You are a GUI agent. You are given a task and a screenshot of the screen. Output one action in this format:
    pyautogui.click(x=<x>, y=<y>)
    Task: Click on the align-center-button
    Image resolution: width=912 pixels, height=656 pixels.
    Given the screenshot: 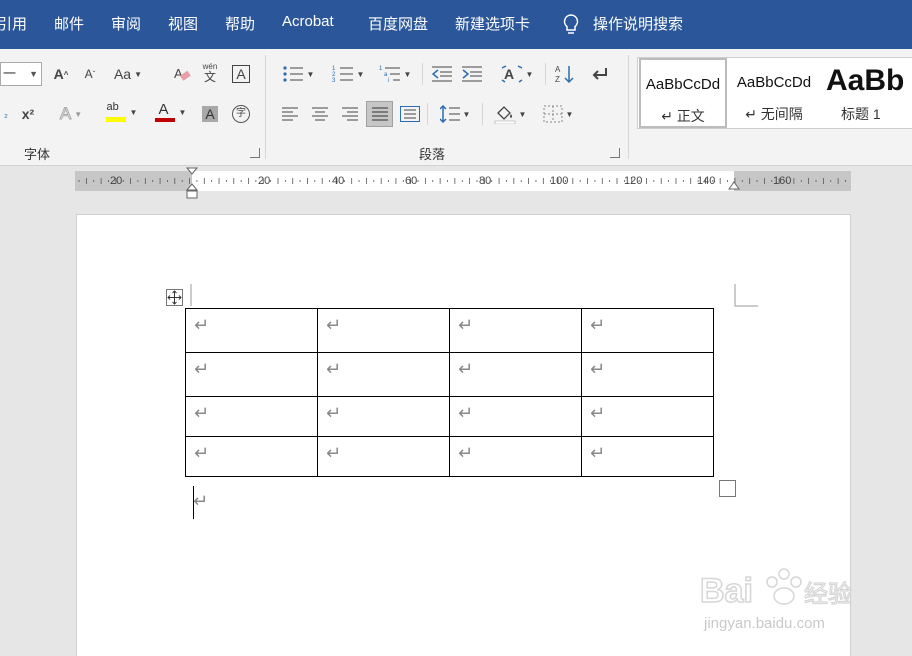 What is the action you would take?
    pyautogui.click(x=320, y=114)
    